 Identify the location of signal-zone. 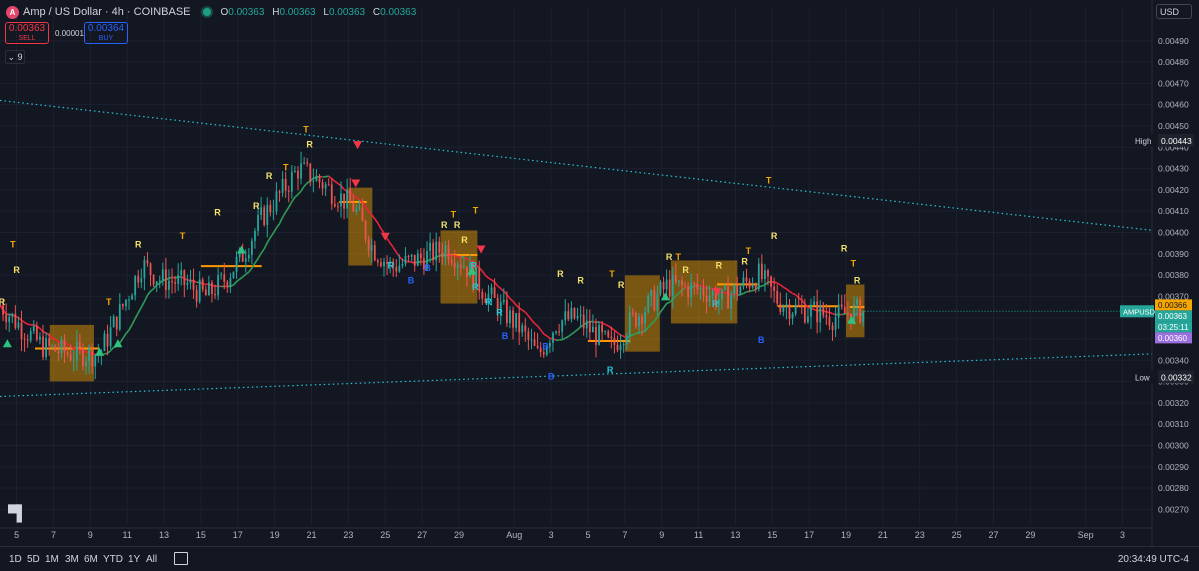
(72, 353).